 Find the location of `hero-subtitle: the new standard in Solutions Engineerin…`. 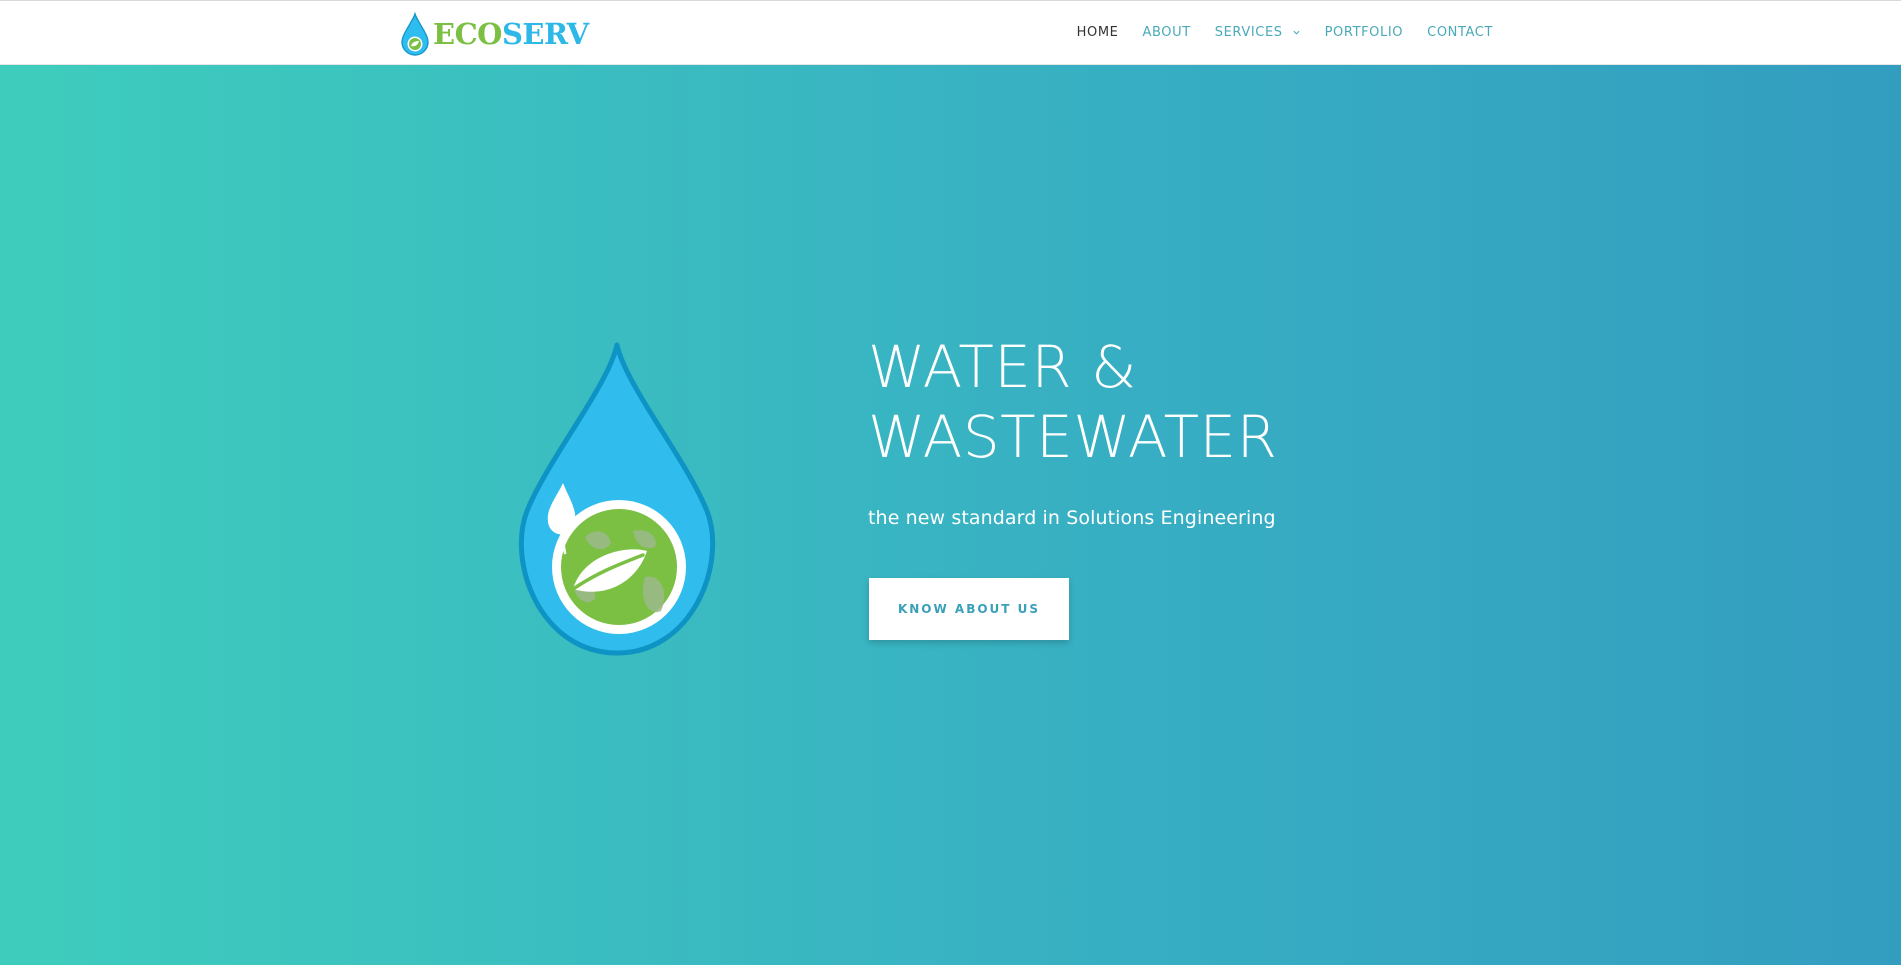

hero-subtitle: the new standard in Solutions Engineerin… is located at coordinates (1072, 518).